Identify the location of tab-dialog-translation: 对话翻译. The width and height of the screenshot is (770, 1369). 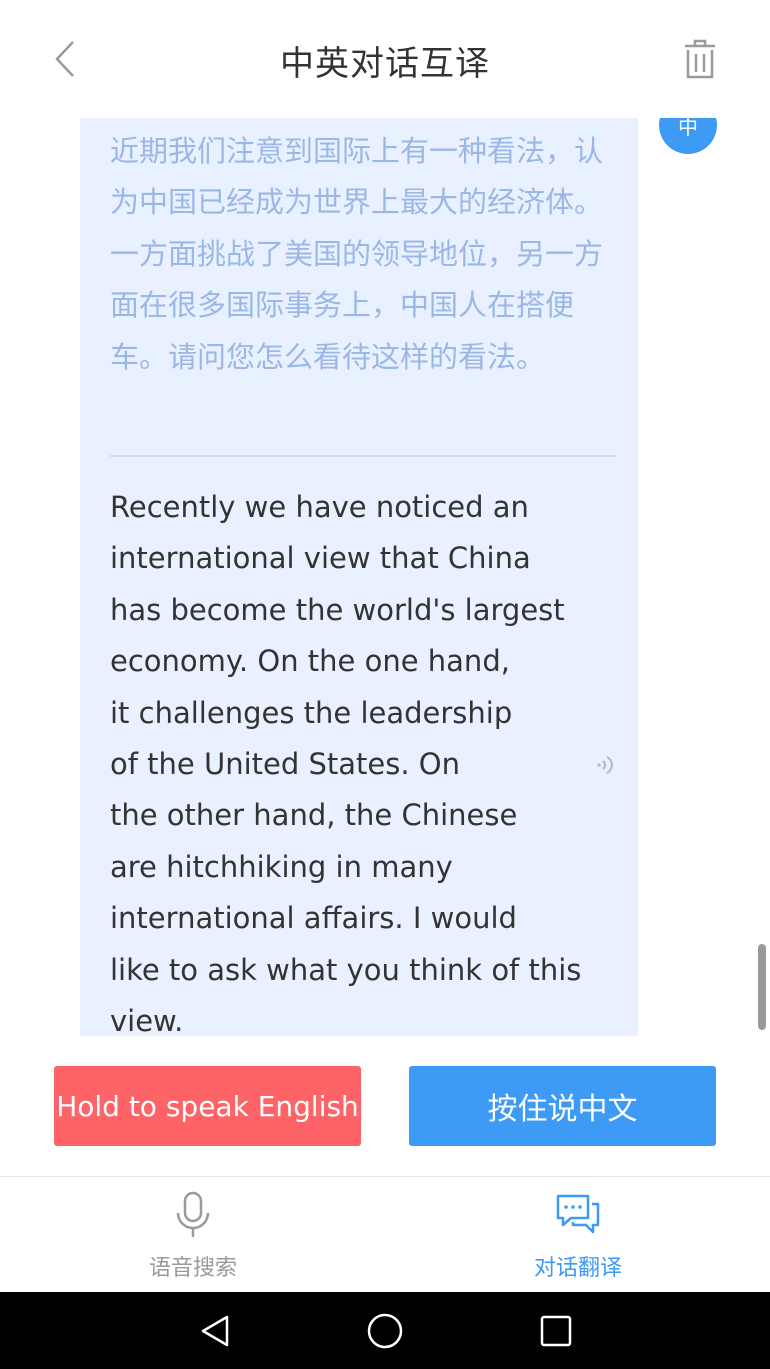
(578, 1236).